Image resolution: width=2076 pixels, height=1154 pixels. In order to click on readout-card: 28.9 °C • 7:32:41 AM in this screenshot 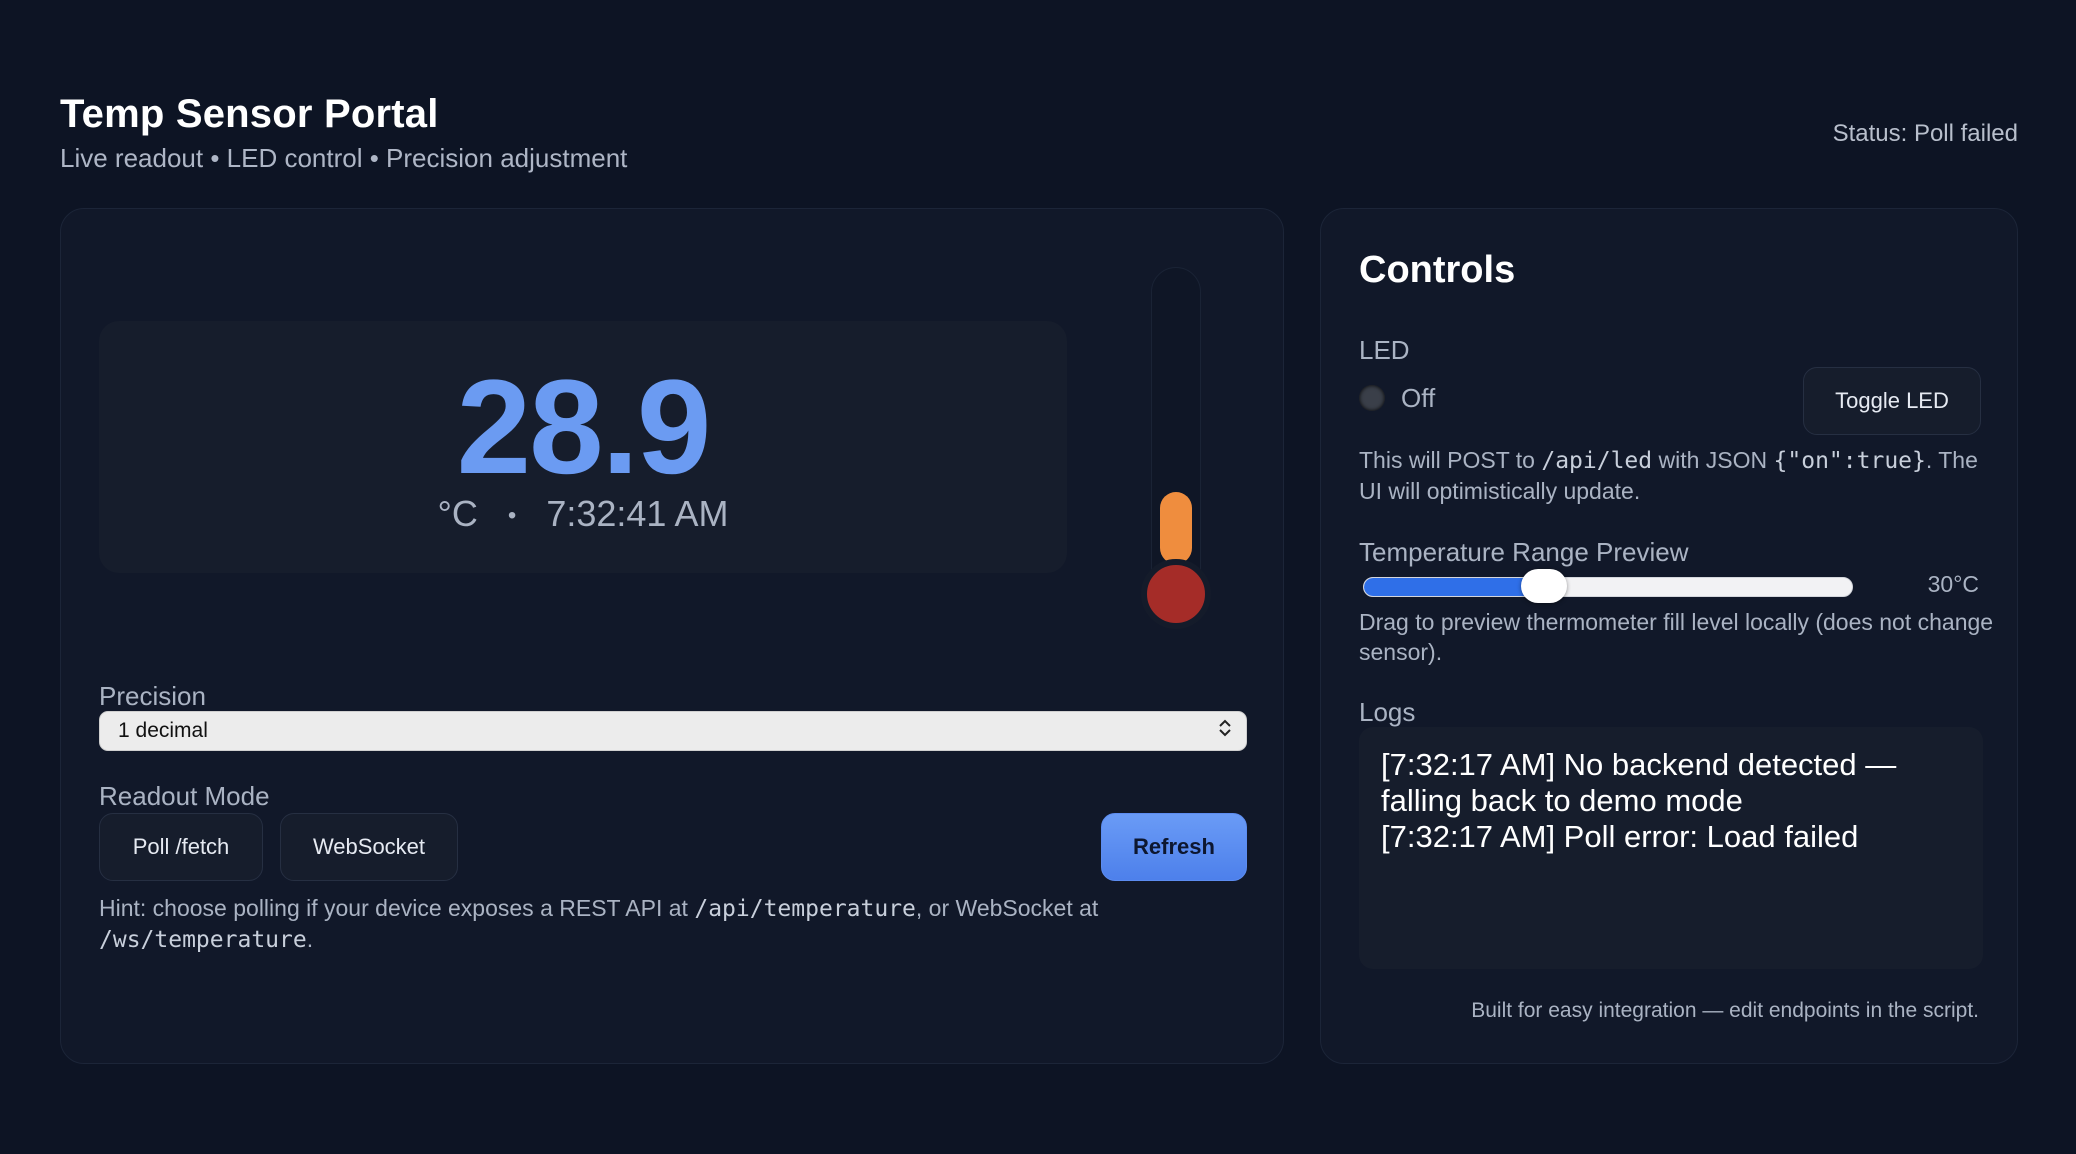, I will do `click(583, 447)`.